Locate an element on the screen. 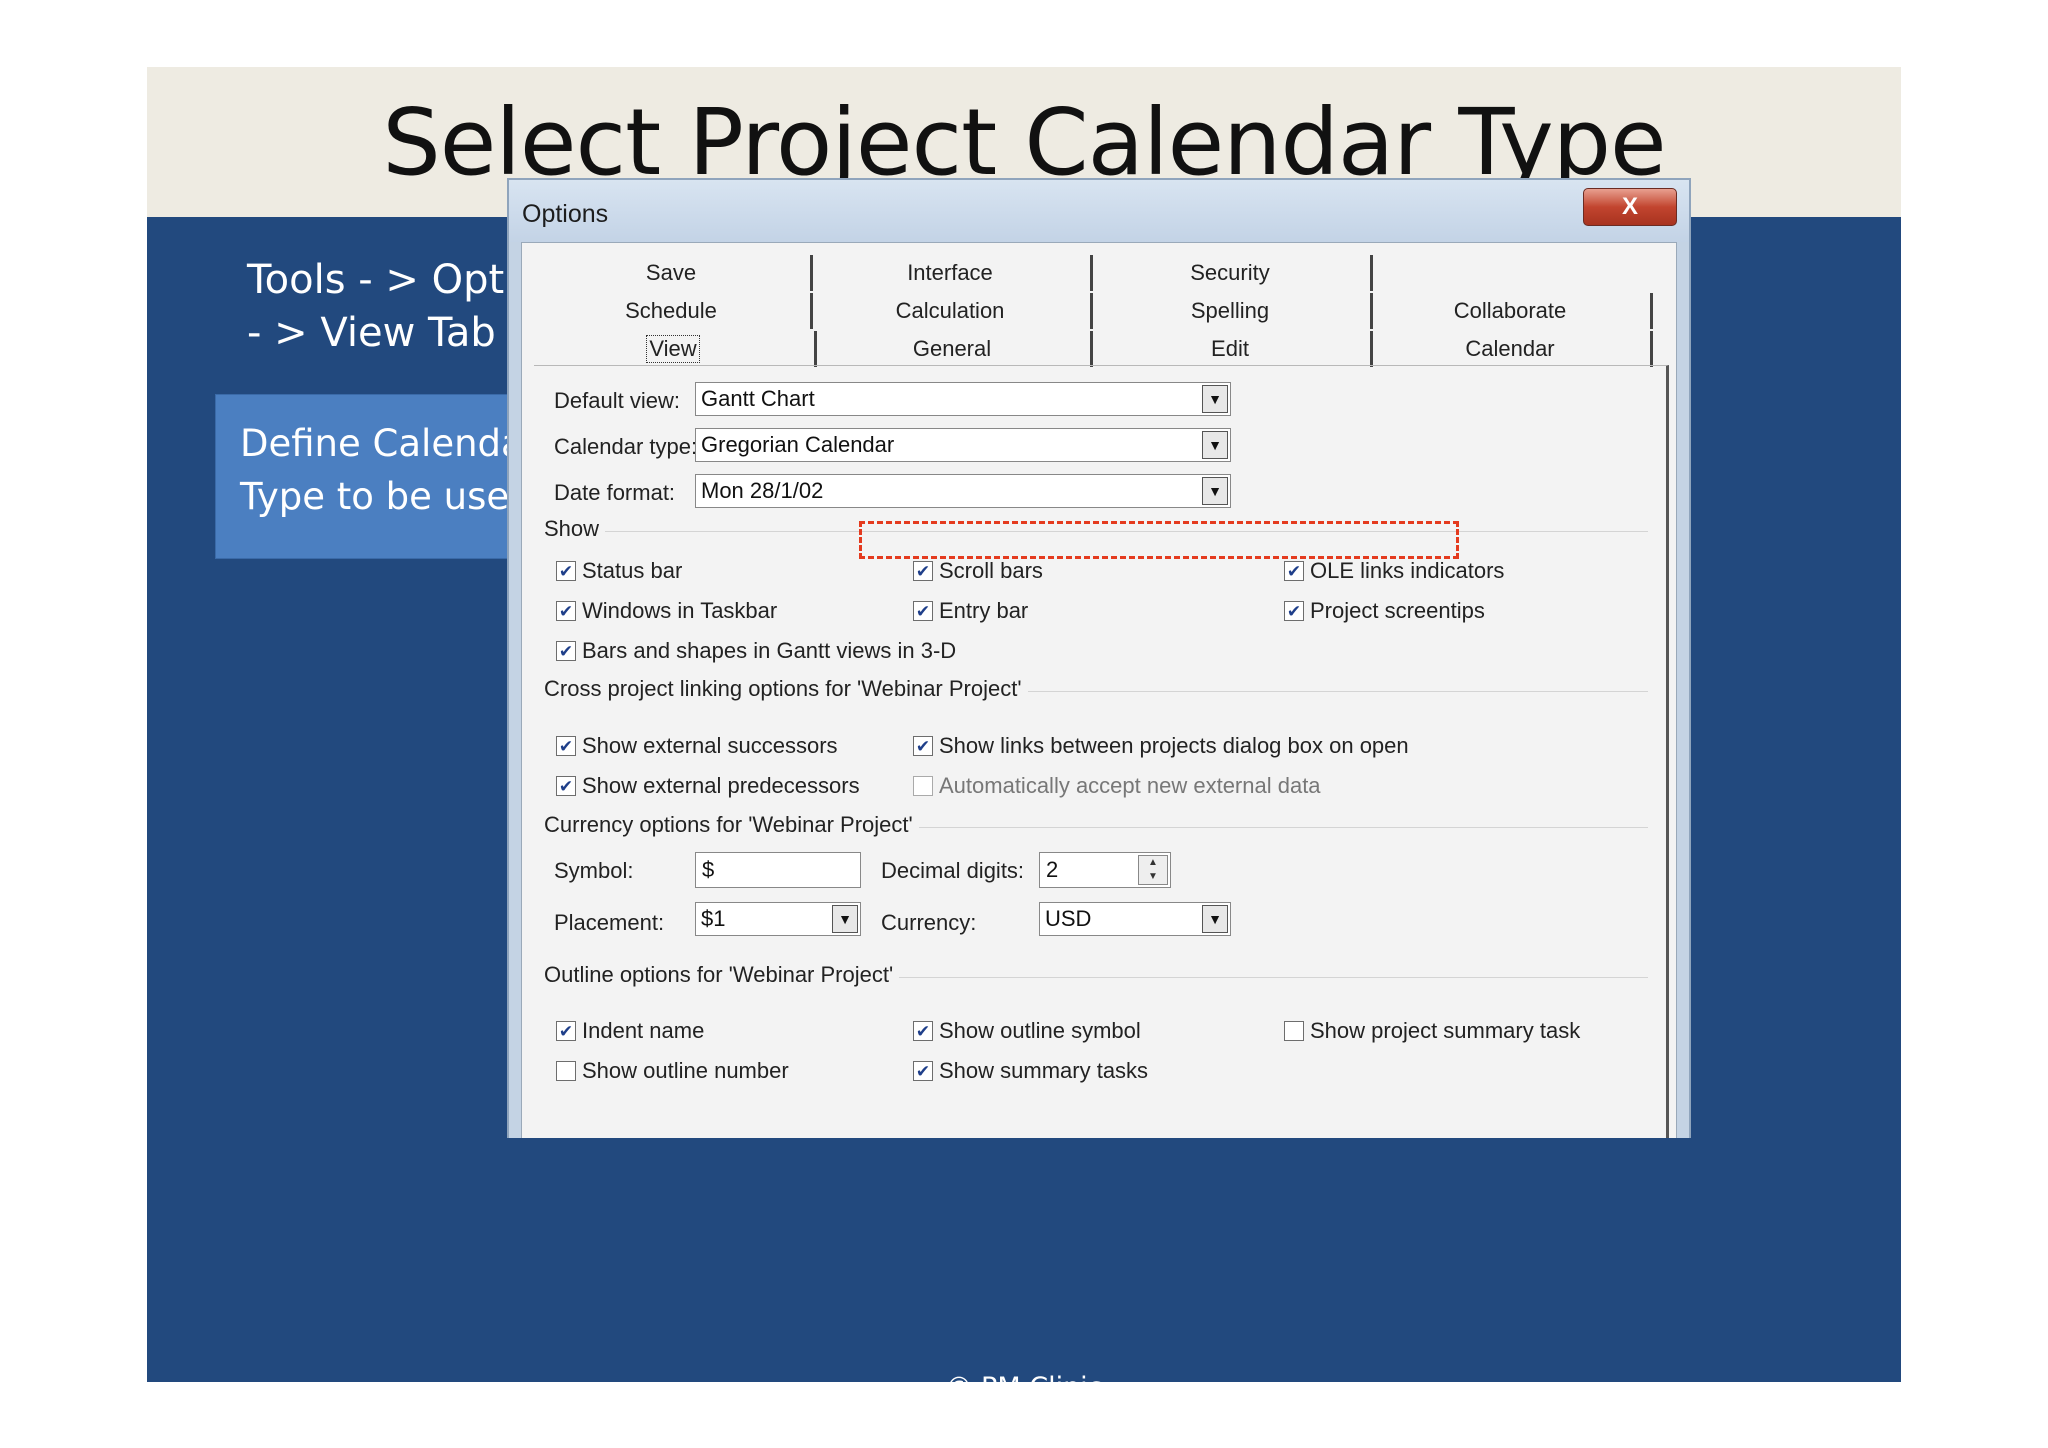 The width and height of the screenshot is (2048, 1448). calendar-type-highlight is located at coordinates (1159, 540).